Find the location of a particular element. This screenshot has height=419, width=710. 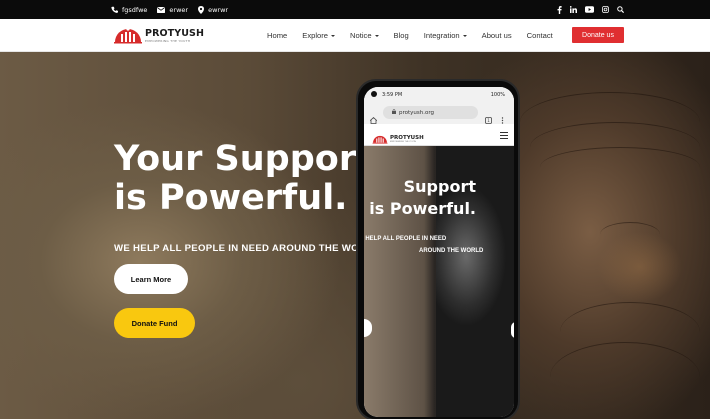

hero-headline-line-1: Your Support is located at coordinates (243, 159).